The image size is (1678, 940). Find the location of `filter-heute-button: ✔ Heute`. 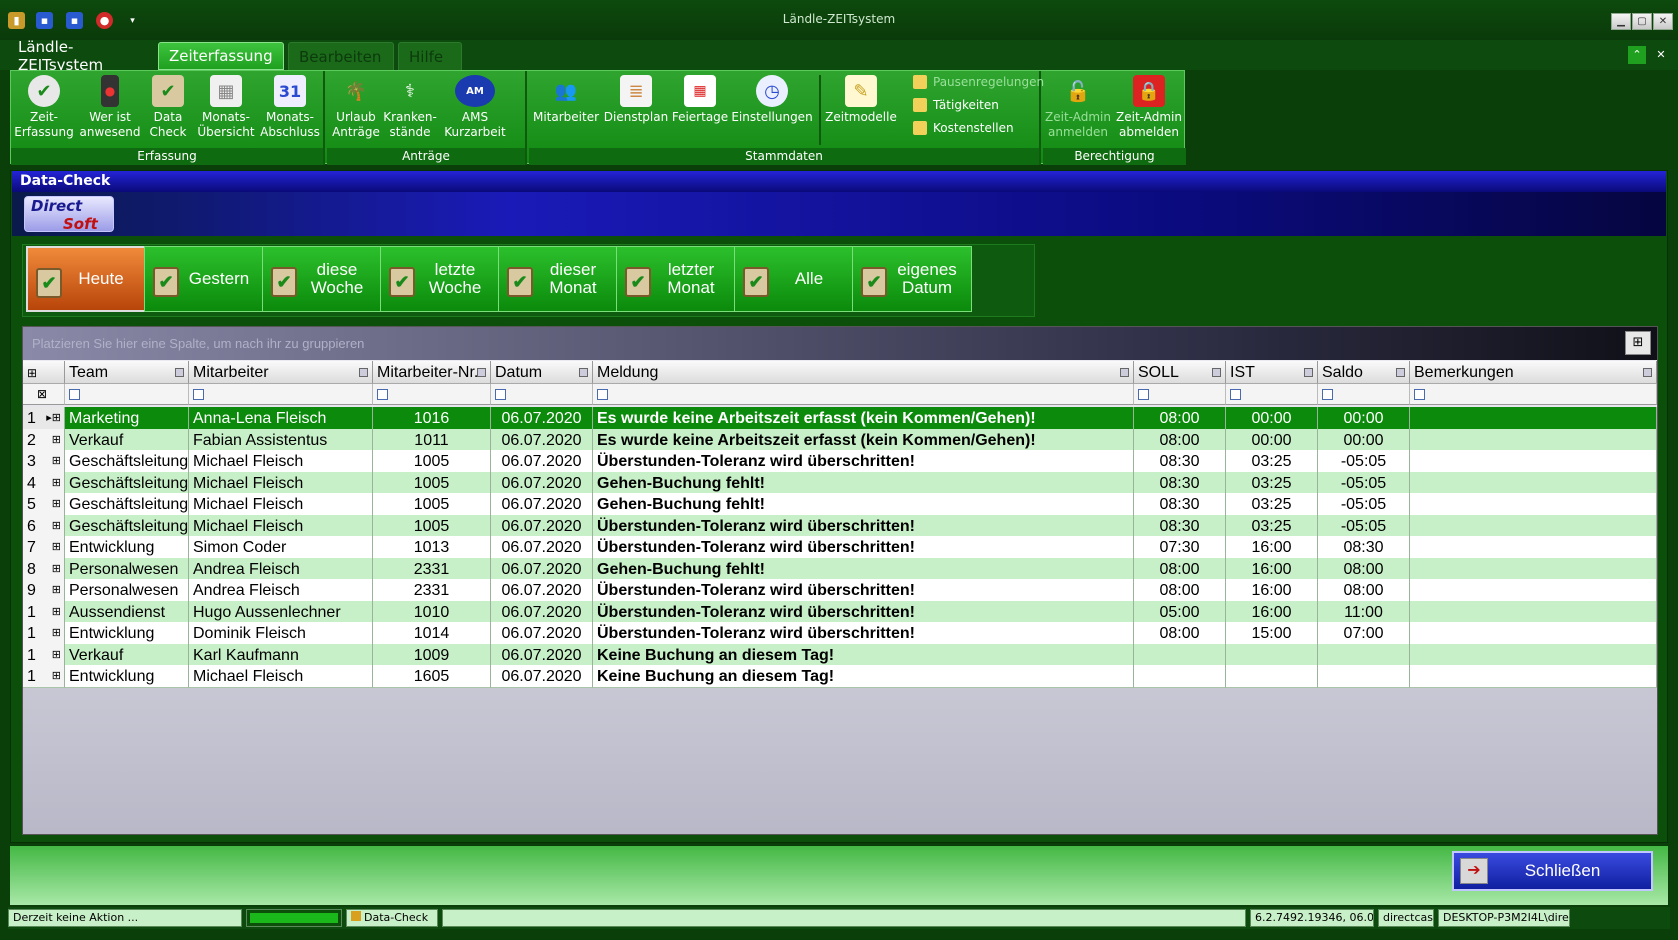

filter-heute-button: ✔ Heute is located at coordinates (86, 279).